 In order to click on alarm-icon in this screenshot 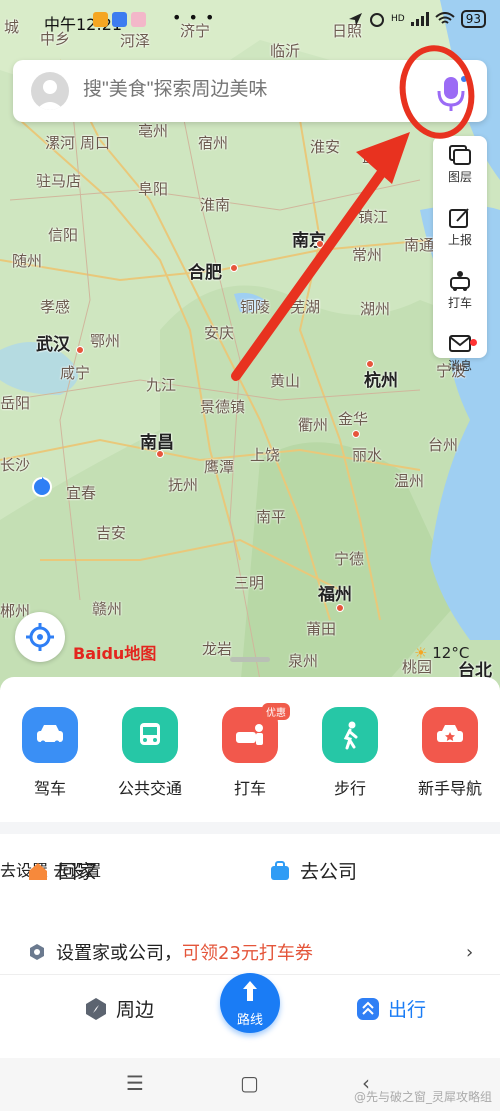, I will do `click(377, 20)`.